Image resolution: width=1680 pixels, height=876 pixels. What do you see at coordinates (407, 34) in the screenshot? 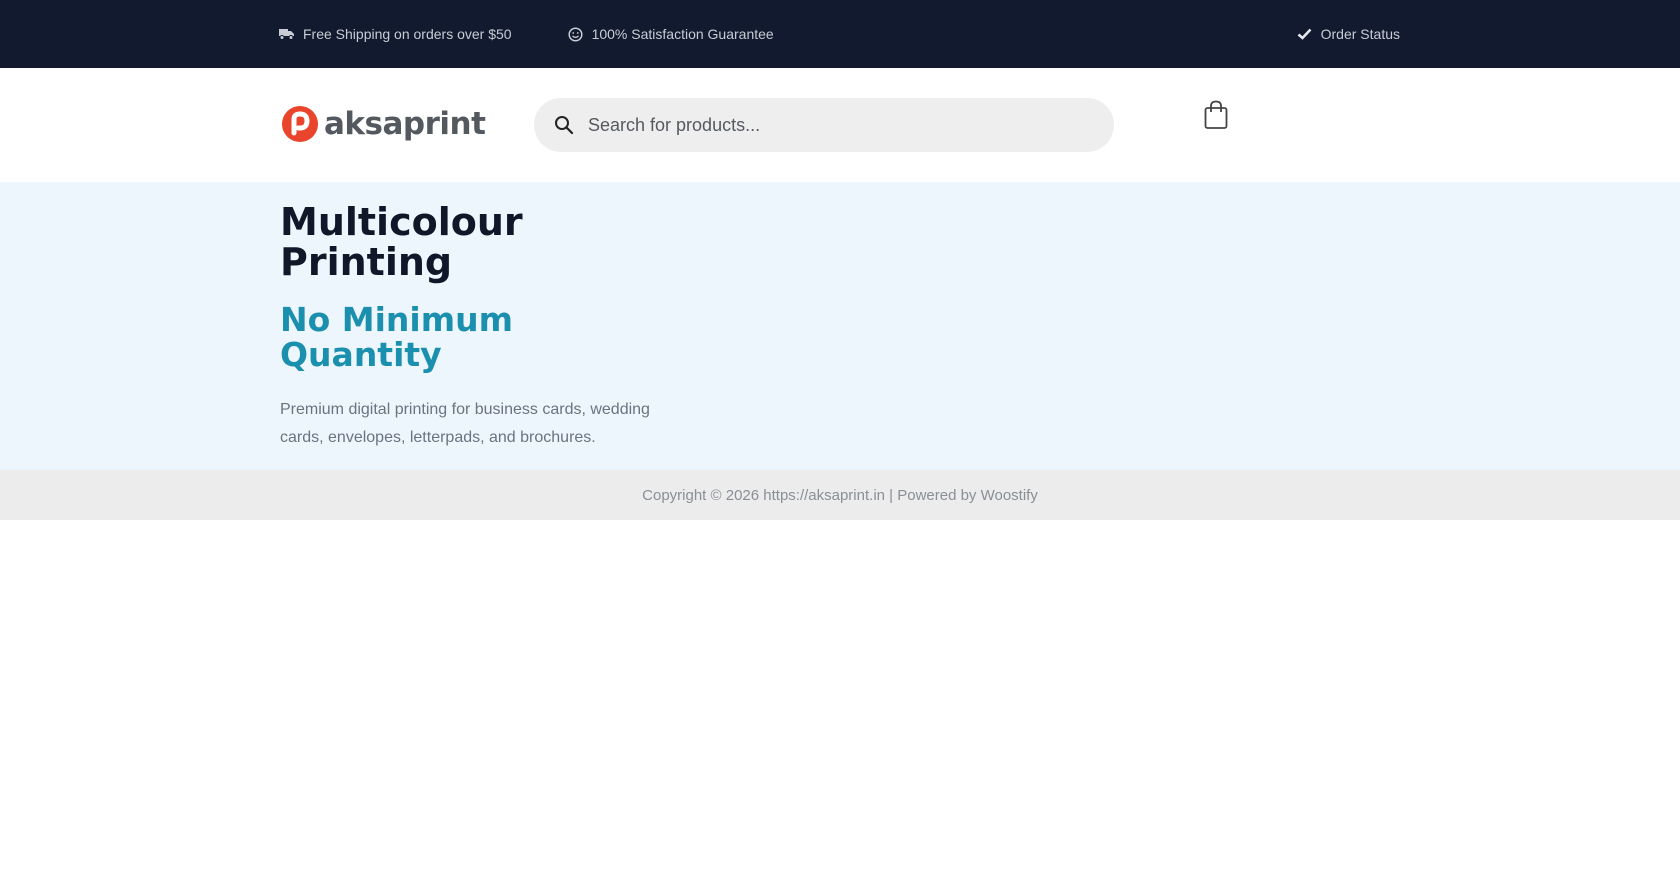
I see `shipping-text: Free Shipping on orders over $50` at bounding box center [407, 34].